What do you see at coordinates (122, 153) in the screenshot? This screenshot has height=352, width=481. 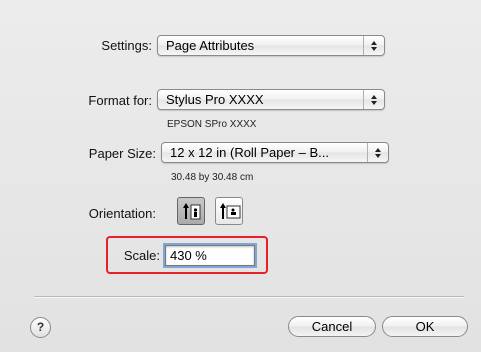 I see `paper-size-label: Paper Size:` at bounding box center [122, 153].